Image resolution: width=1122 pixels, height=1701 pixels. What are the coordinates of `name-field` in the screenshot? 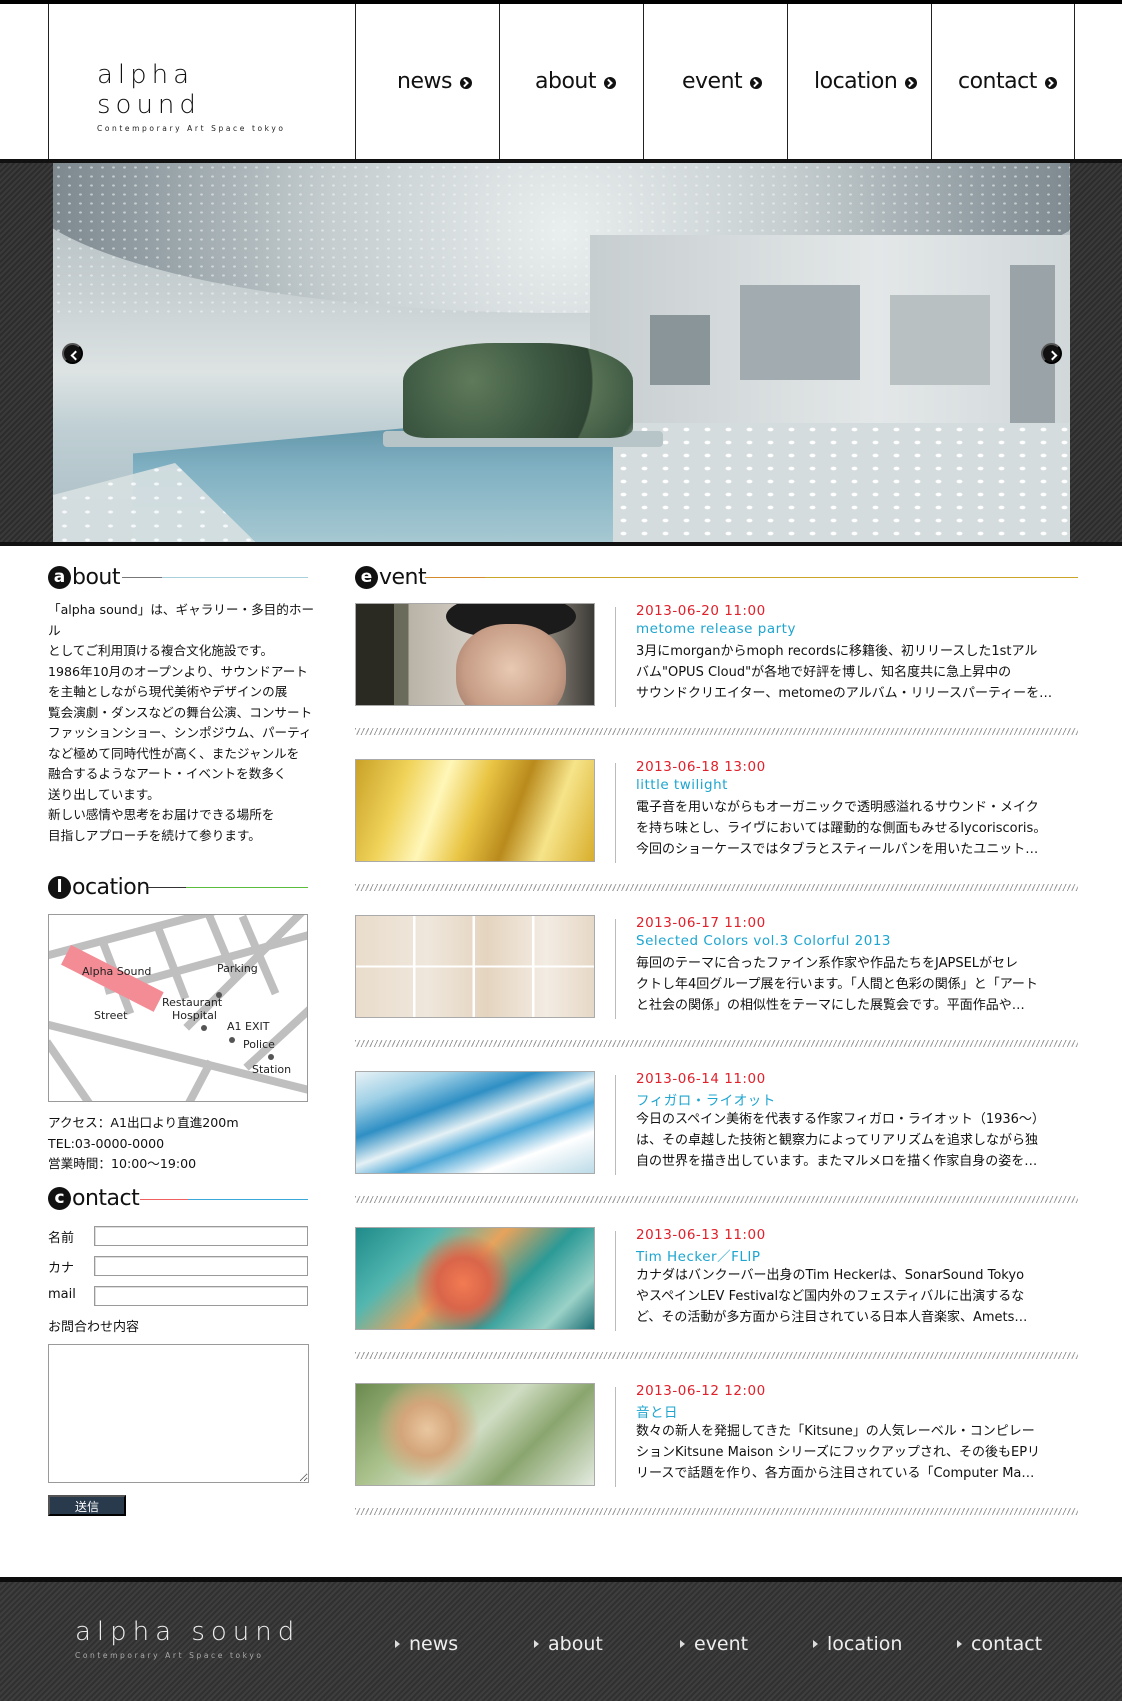 It's located at (201, 1236).